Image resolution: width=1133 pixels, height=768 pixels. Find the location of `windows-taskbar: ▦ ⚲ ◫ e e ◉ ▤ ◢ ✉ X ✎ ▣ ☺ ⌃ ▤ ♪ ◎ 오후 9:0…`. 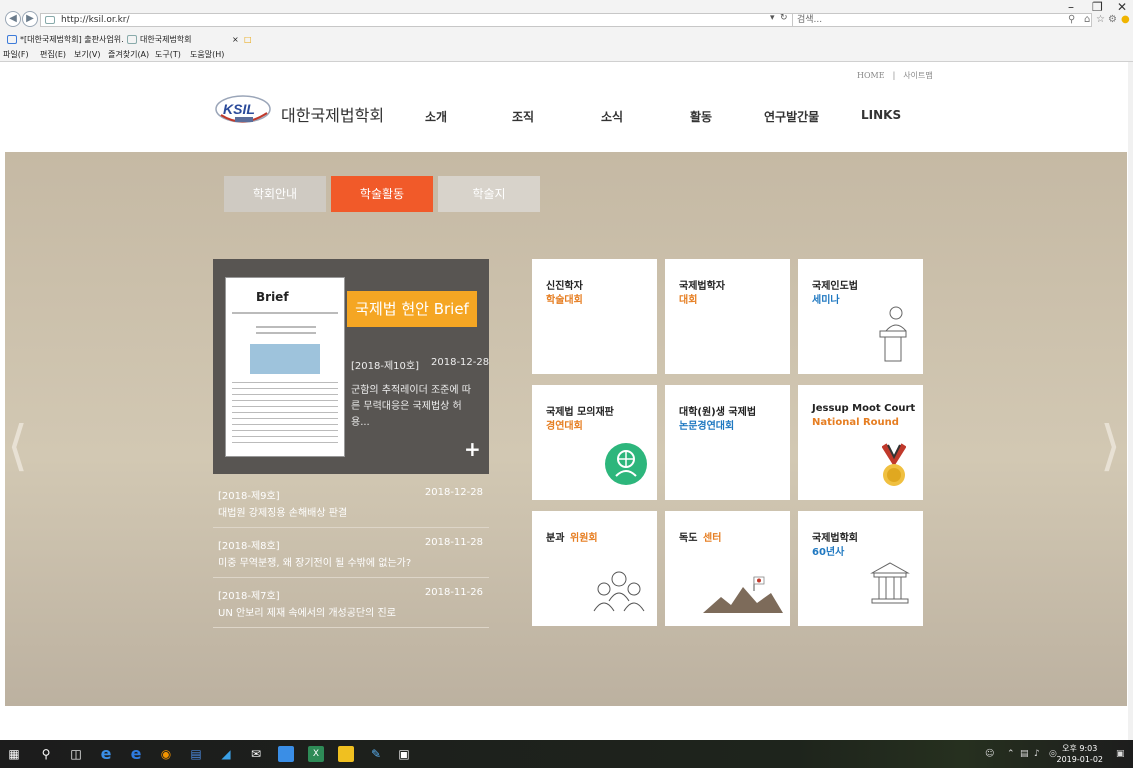

windows-taskbar: ▦ ⚲ ◫ e e ◉ ▤ ◢ ✉ X ✎ ▣ ☺ ⌃ ▤ ♪ ◎ 오후 9:0… is located at coordinates (566, 754).